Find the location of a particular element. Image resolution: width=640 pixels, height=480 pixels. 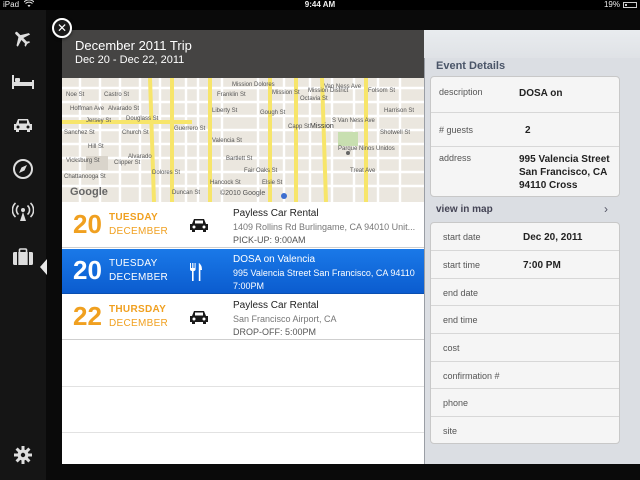

map-label: Church St is located at coordinates (135, 133).